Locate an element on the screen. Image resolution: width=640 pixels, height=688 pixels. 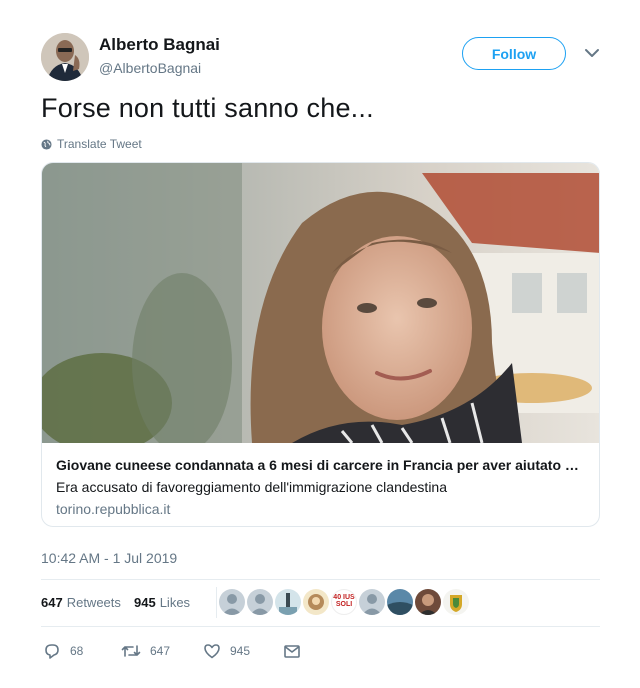
message-icon is located at coordinates (292, 651).